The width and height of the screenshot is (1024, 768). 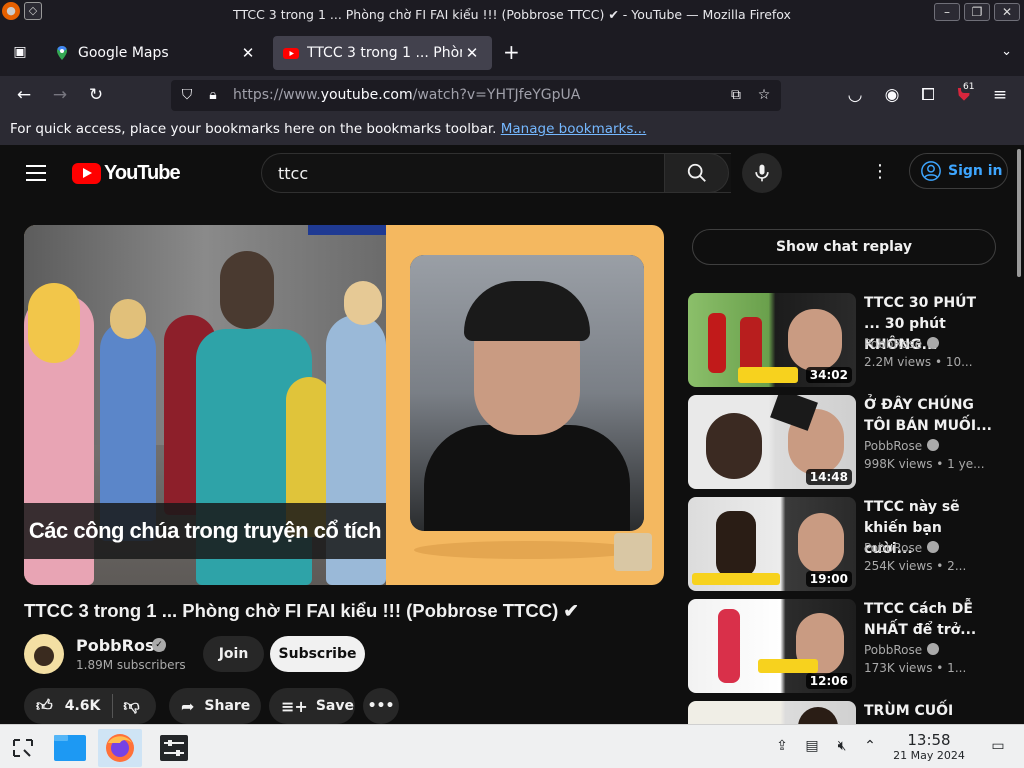 I want to click on list-all-tabs-icon: ▣, so click(x=20, y=52).